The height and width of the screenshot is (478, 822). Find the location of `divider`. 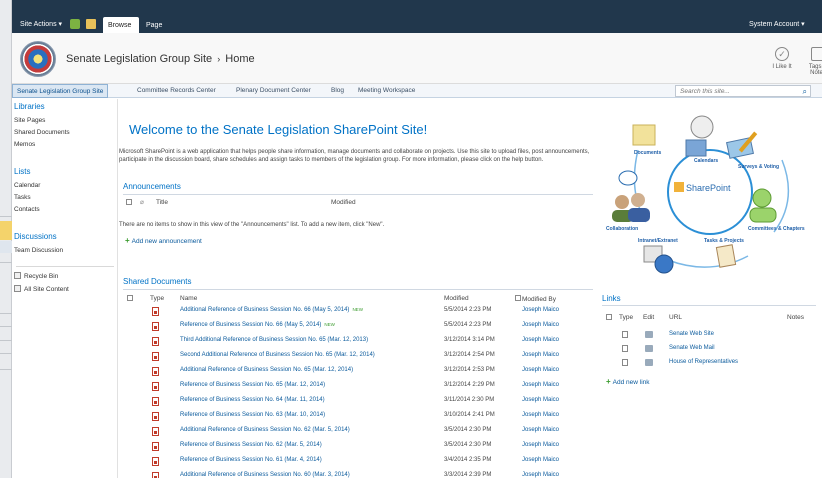

divider is located at coordinates (6, 326).